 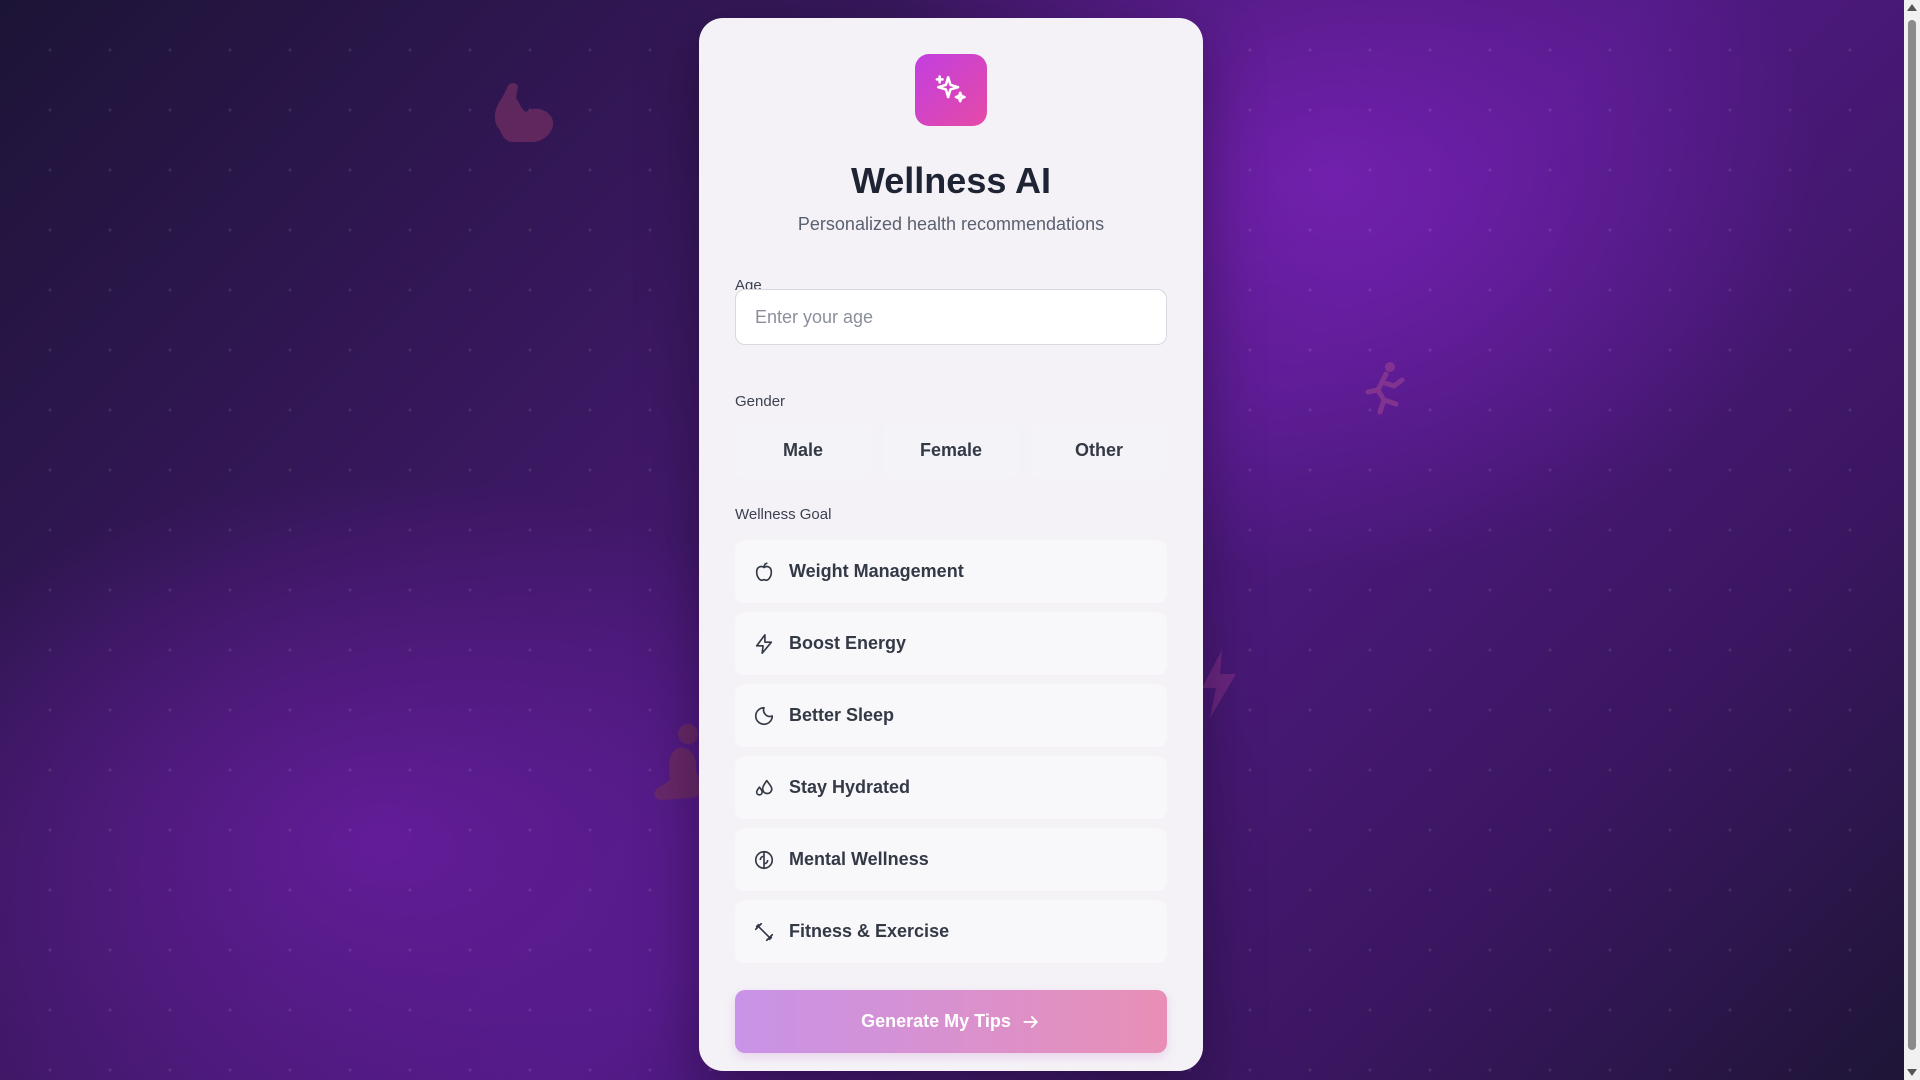 I want to click on flexed-arm-icon, so click(x=524, y=112).